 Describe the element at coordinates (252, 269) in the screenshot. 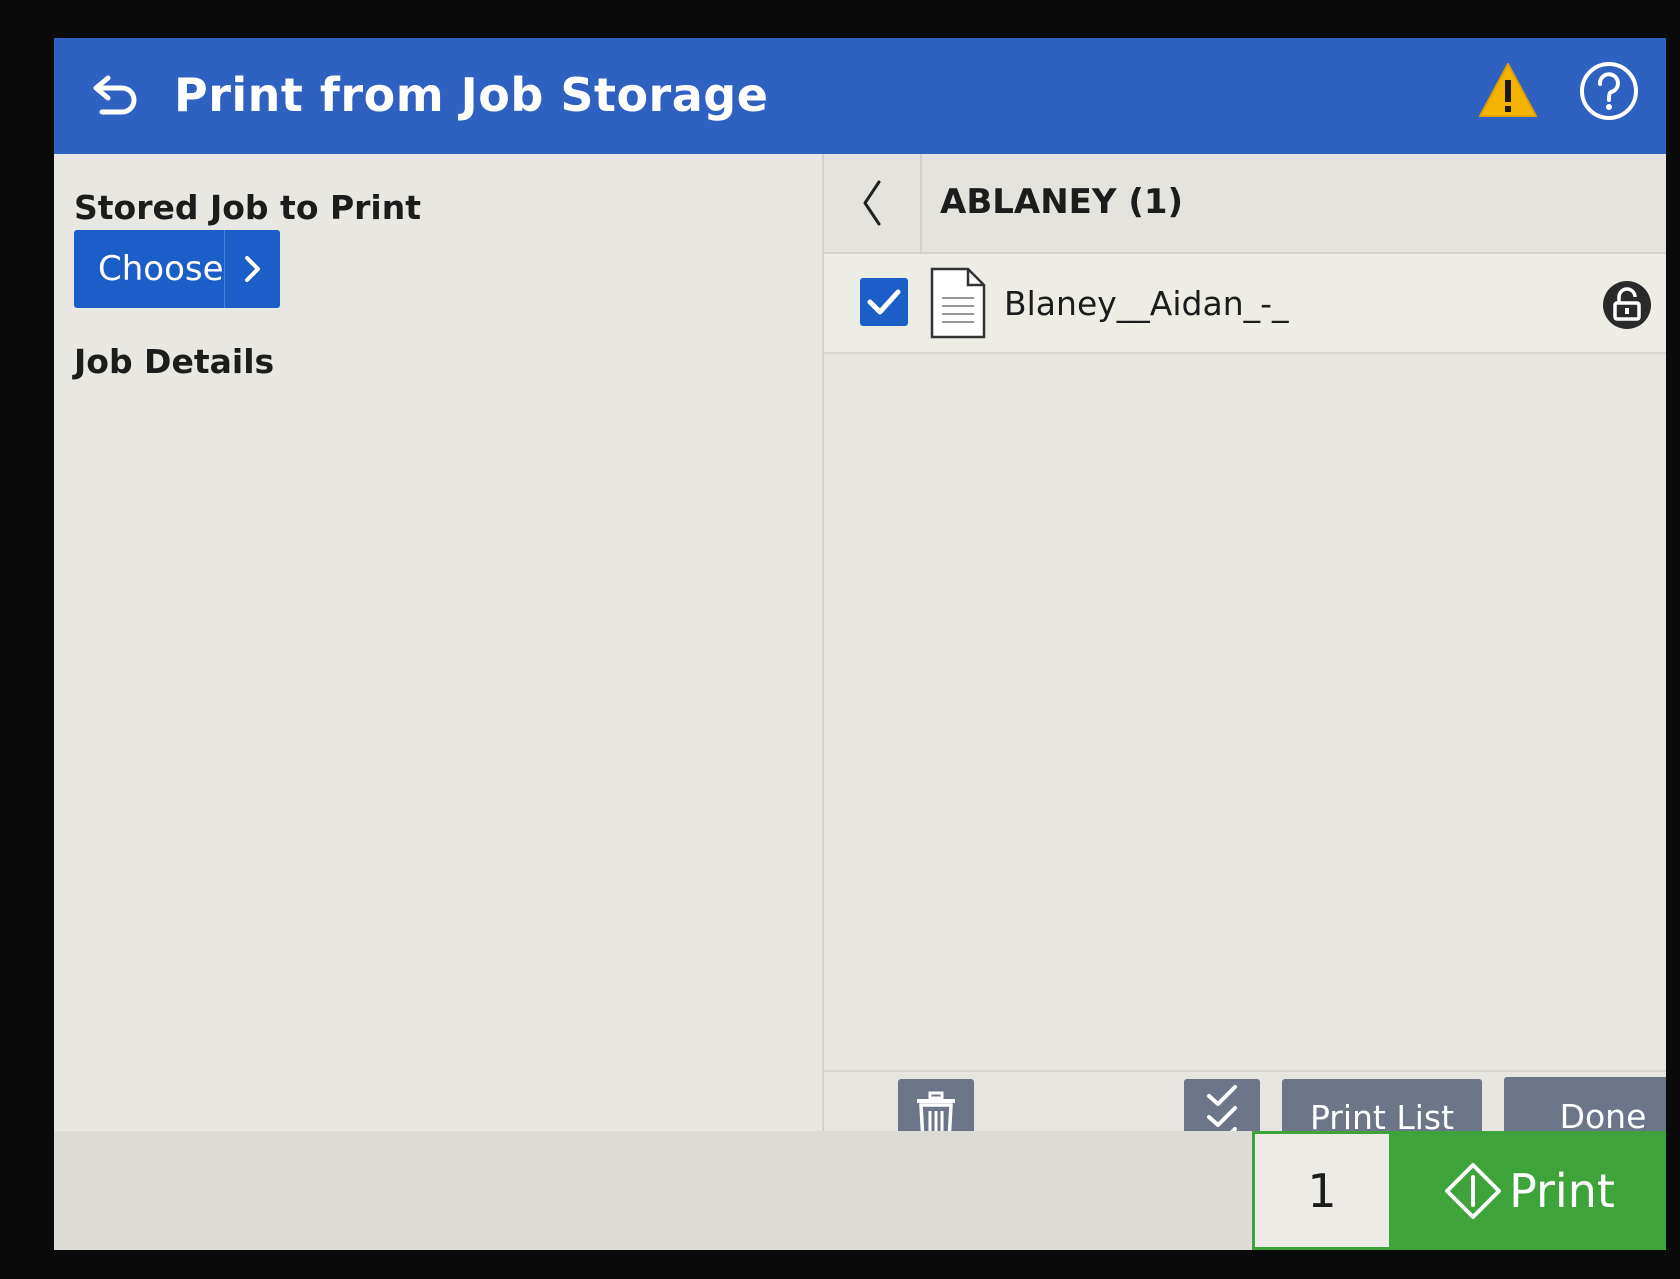

I see `chevron-right-icon` at that location.